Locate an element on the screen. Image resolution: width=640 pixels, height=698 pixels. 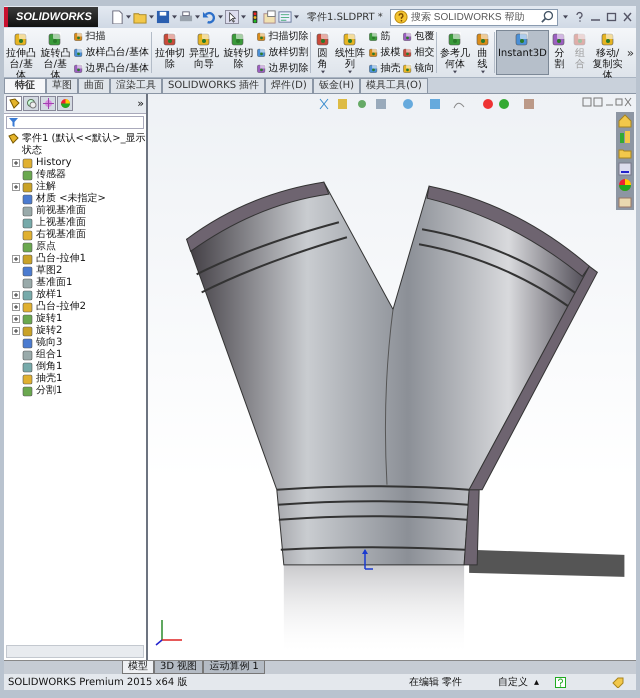
close-icon is located at coordinates (627, 17).